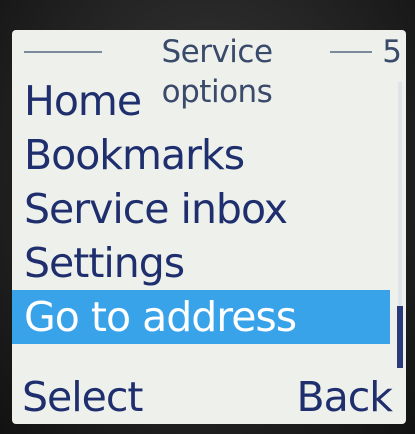 The height and width of the screenshot is (434, 415). I want to click on scrollbar-thumb, so click(400, 337).